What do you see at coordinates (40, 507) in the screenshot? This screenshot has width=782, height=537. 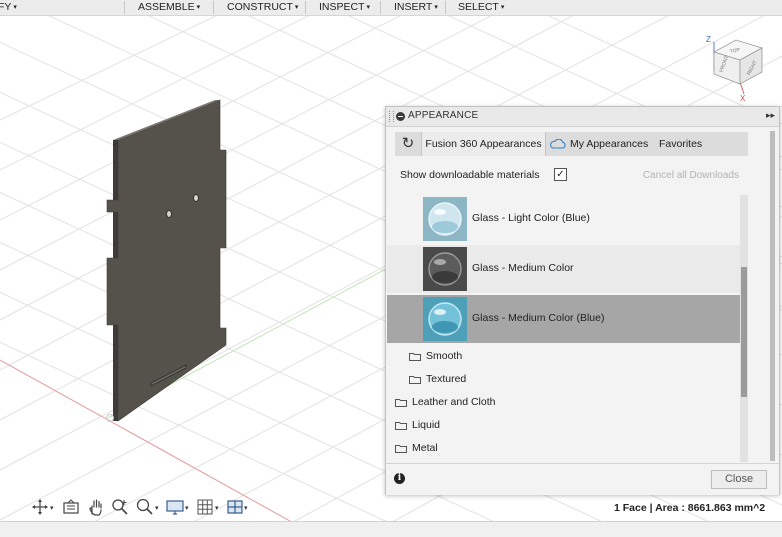 I see `orbit-icon` at bounding box center [40, 507].